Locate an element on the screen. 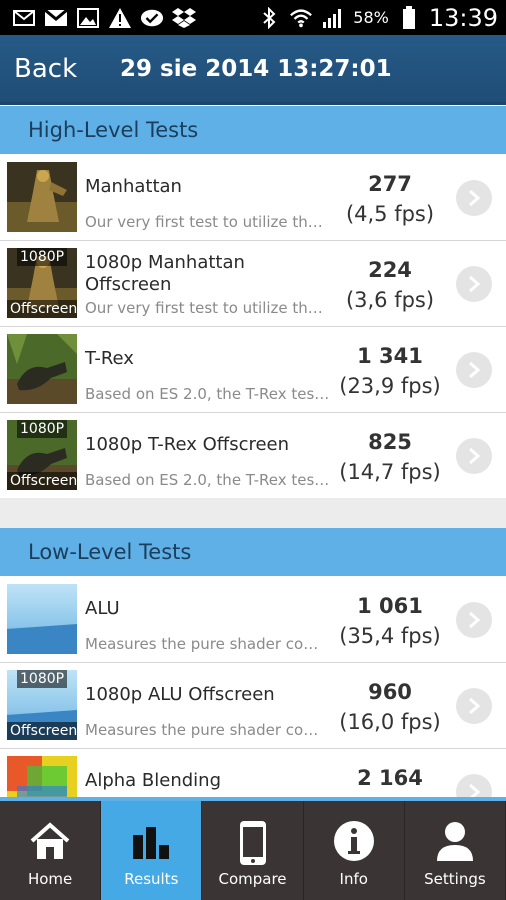 This screenshot has height=900, width=506. manhattan-offscreen-thumbnail: 1080P Offscreen is located at coordinates (42, 283).